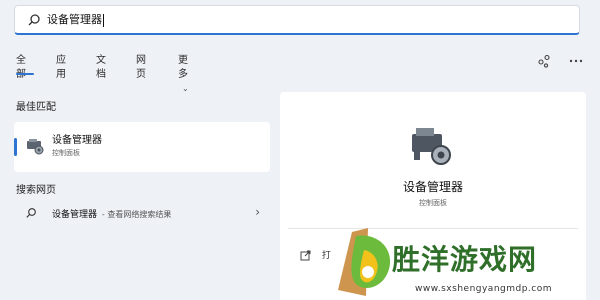 The image size is (600, 300). What do you see at coordinates (25, 74) in the screenshot?
I see `active-tab-indicator` at bounding box center [25, 74].